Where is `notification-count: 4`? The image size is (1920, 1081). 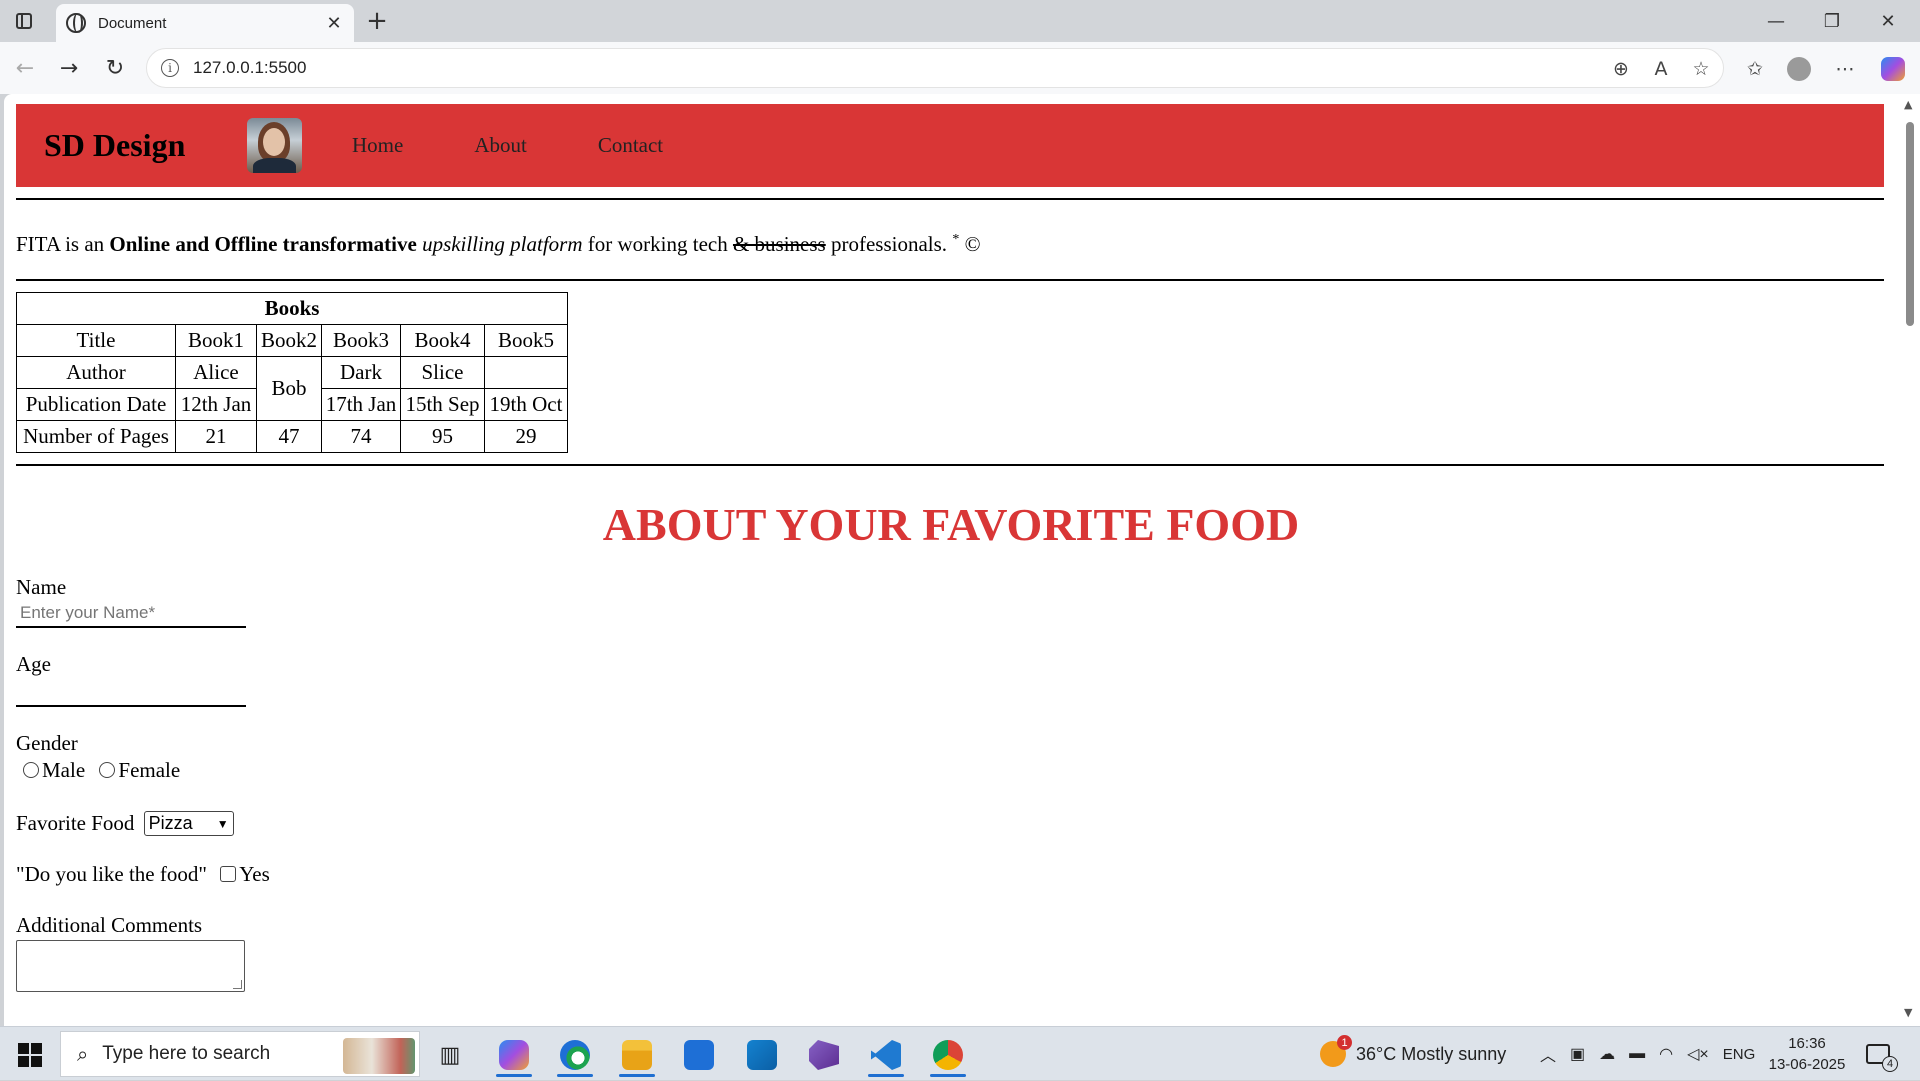
notification-count: 4 is located at coordinates (1890, 1064).